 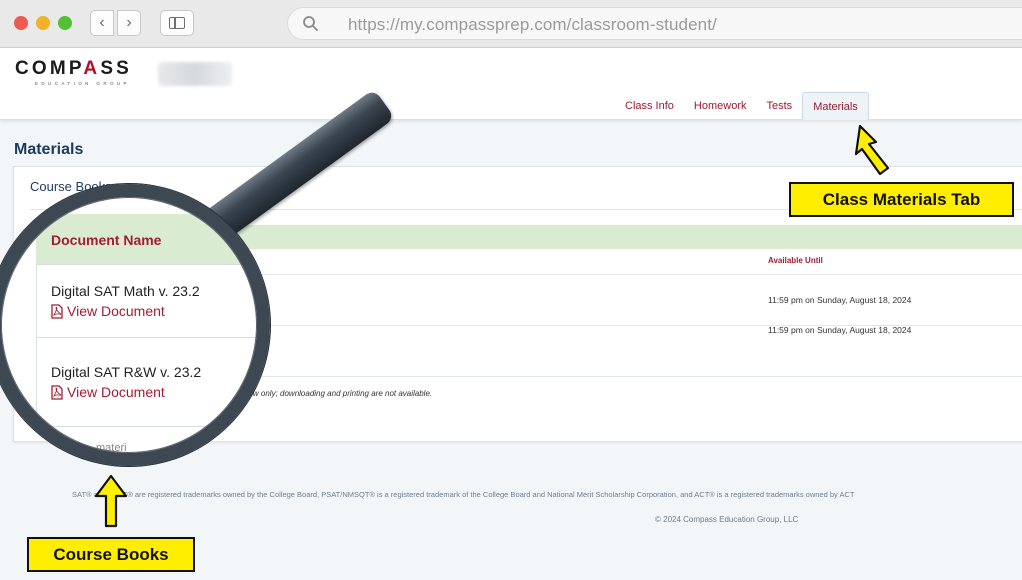 What do you see at coordinates (49, 149) in the screenshot?
I see `page-title: Materials` at bounding box center [49, 149].